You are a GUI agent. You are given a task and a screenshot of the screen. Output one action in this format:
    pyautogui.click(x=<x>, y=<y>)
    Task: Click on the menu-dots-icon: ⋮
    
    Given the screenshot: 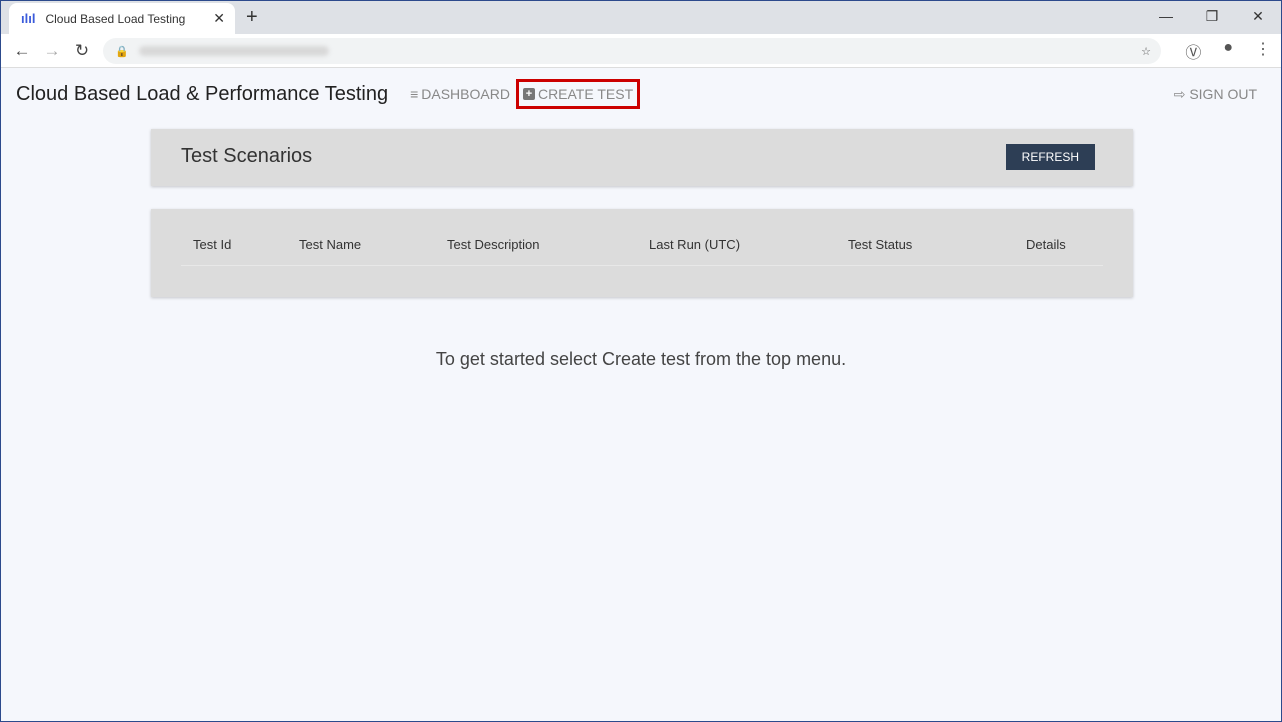 What is the action you would take?
    pyautogui.click(x=1263, y=51)
    